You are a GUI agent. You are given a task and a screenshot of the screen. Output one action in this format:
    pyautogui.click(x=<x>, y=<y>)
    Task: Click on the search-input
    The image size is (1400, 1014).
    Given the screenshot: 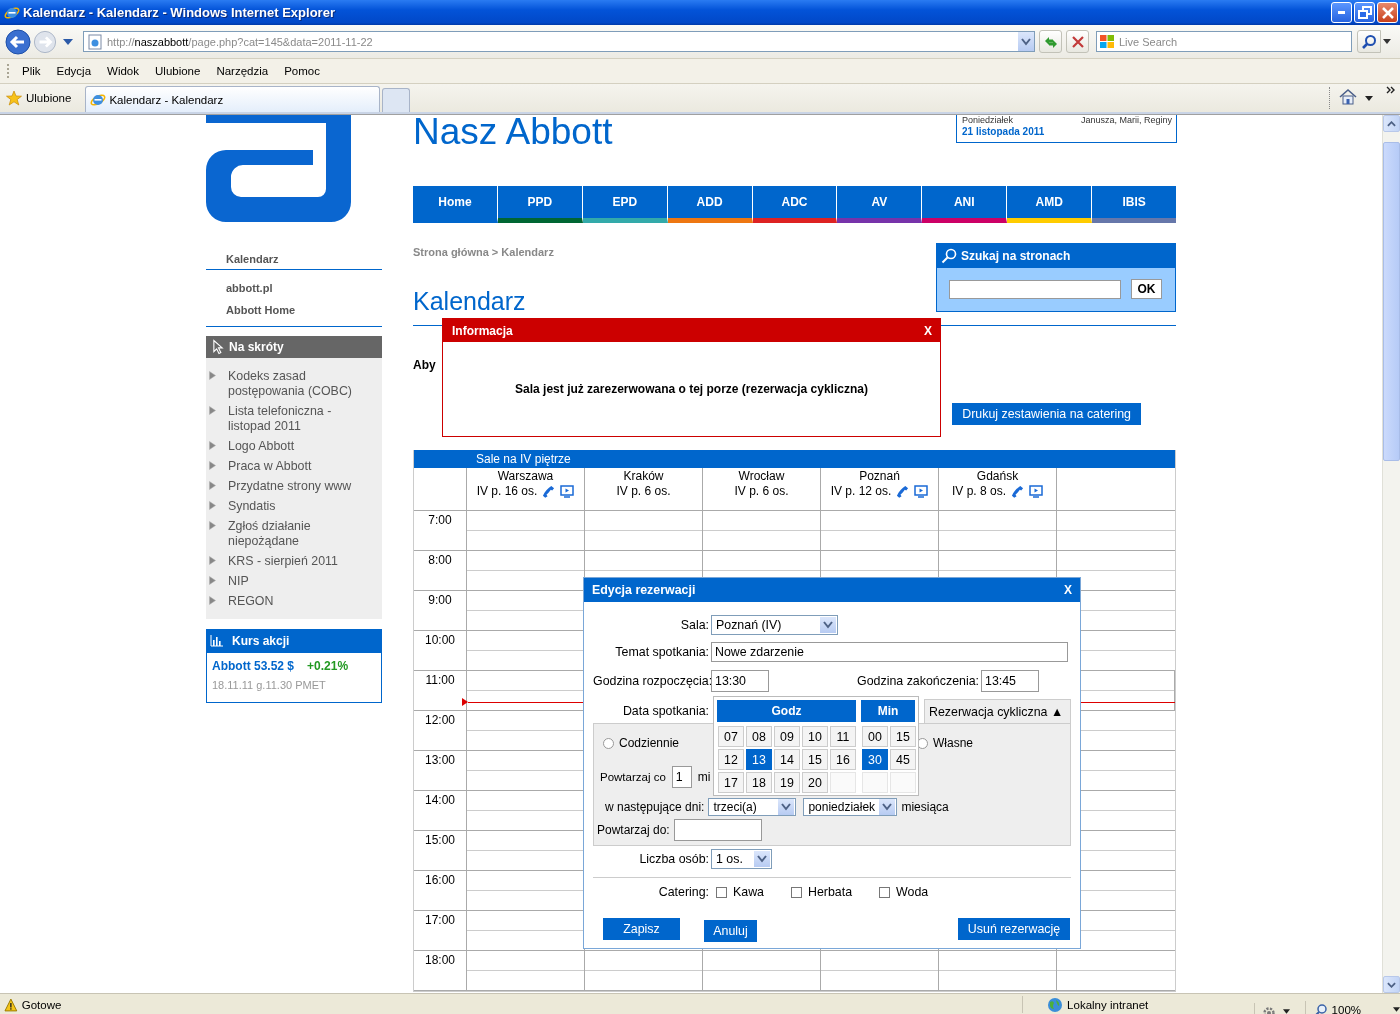 What is the action you would take?
    pyautogui.click(x=1035, y=289)
    